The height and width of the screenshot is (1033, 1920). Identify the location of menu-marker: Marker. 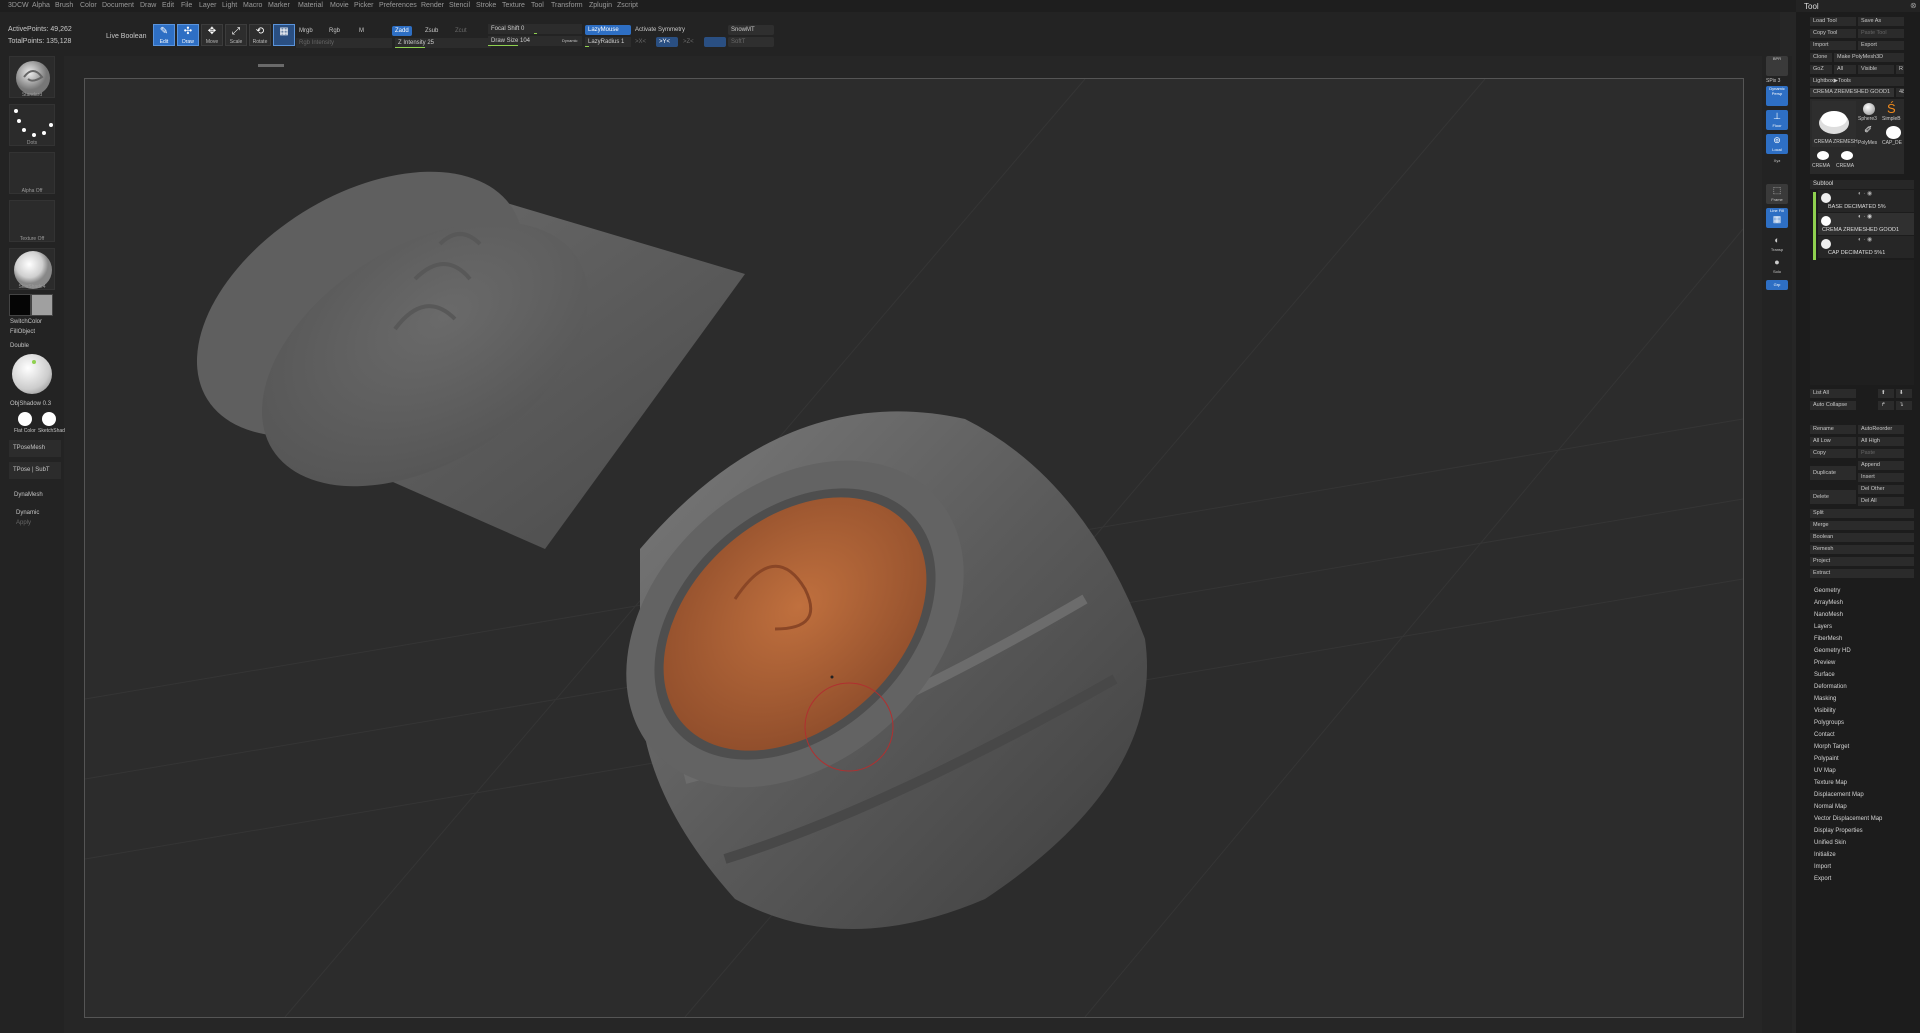
(279, 5).